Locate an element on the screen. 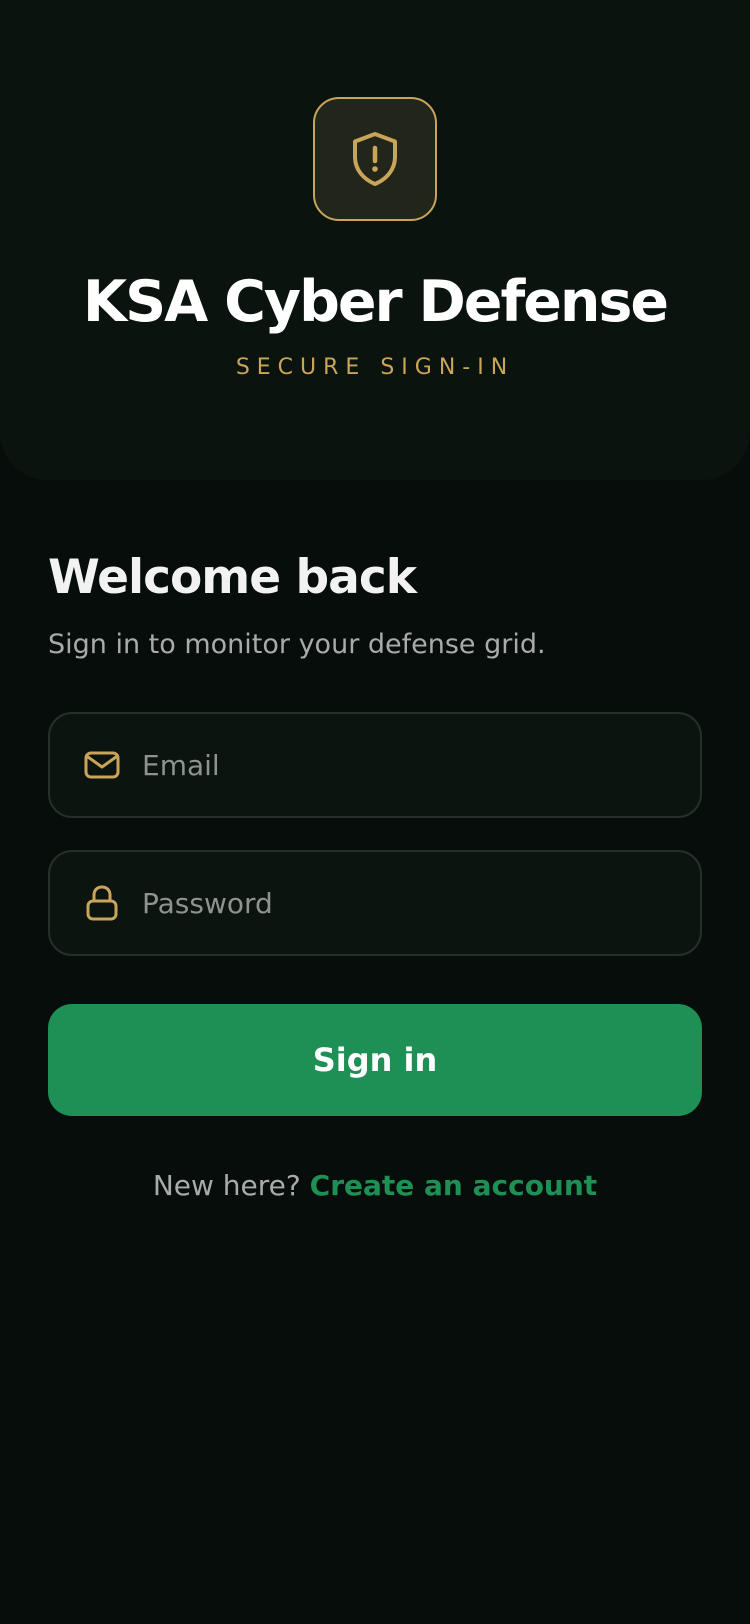 This screenshot has width=750, height=1624. signup-prompt-text: New here? is located at coordinates (226, 1185).